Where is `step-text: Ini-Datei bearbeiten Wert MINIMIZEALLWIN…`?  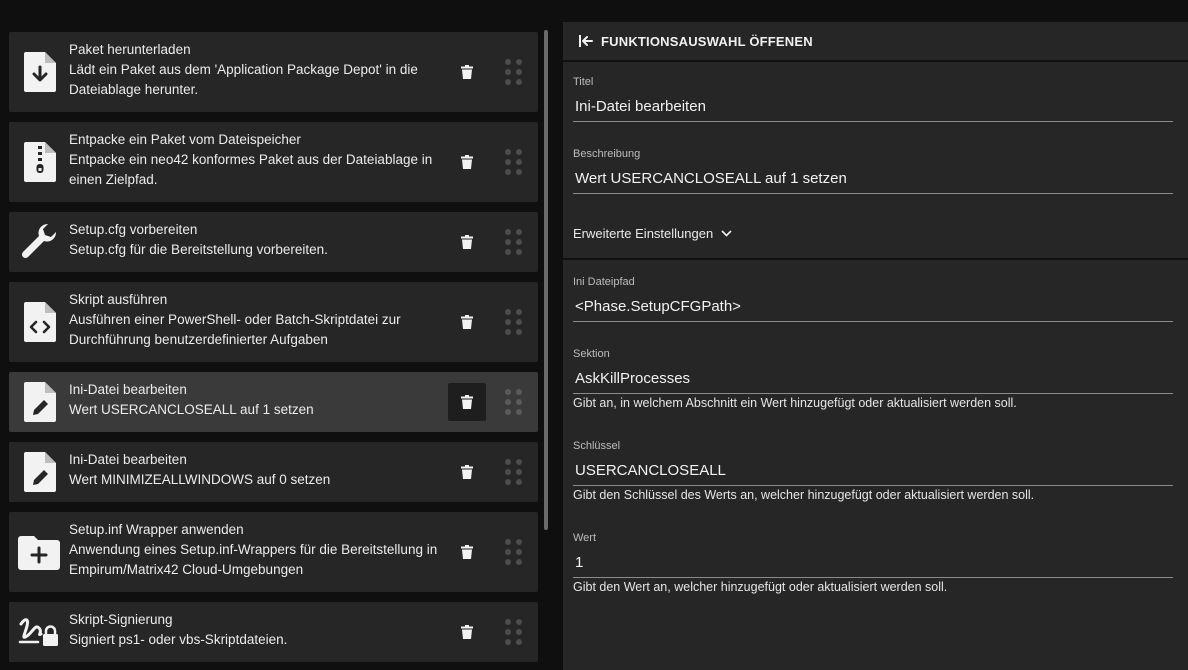 step-text: Ini-Datei bearbeiten Wert MINIMIZEALLWIN… is located at coordinates (259, 470).